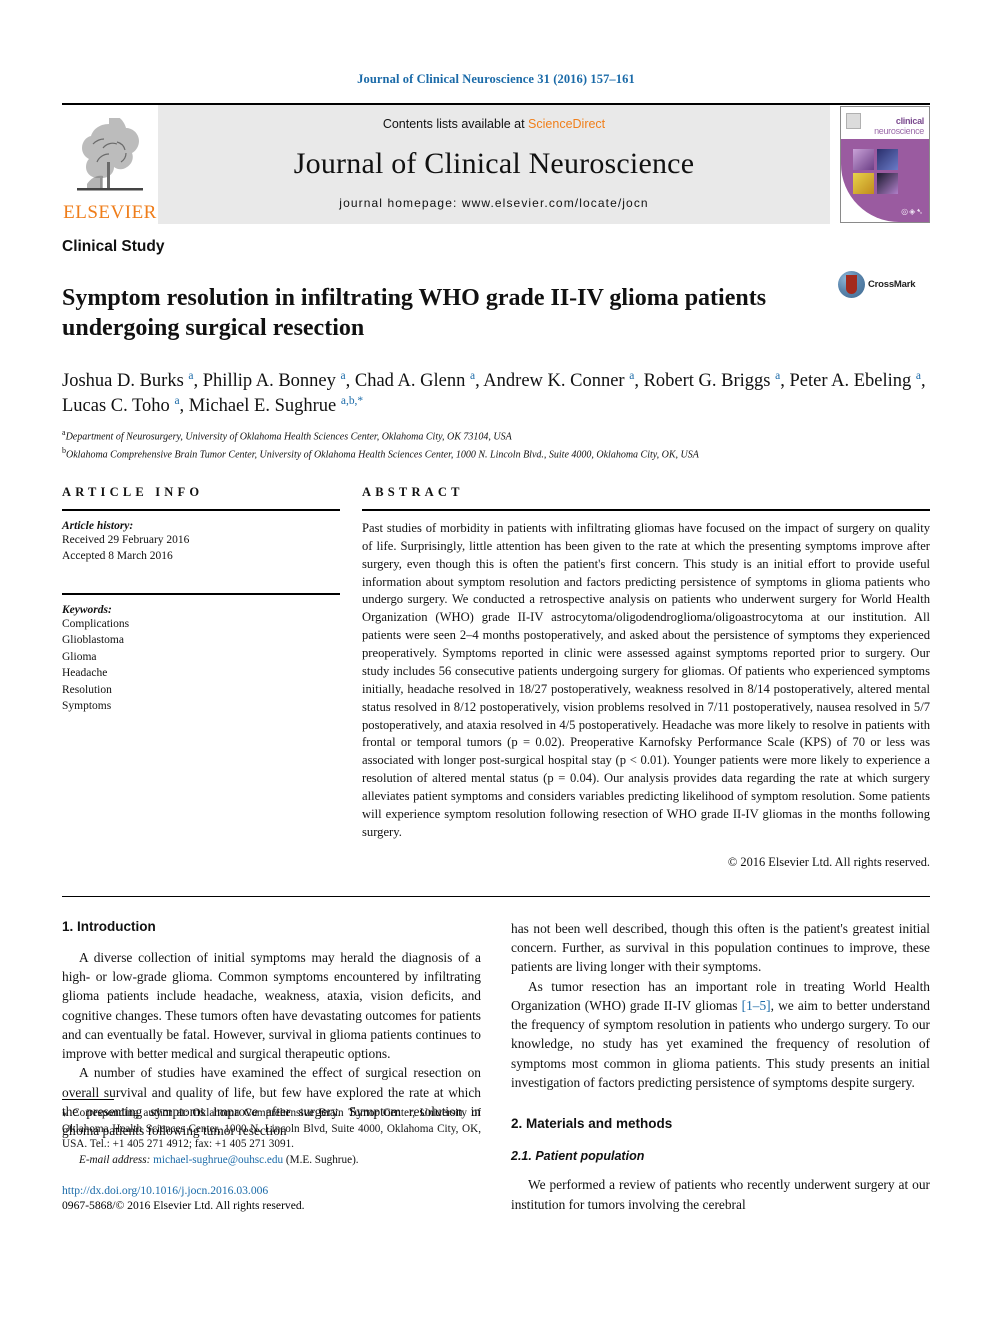  Describe the element at coordinates (875, 171) in the screenshot. I see `cover-image-grid` at that location.